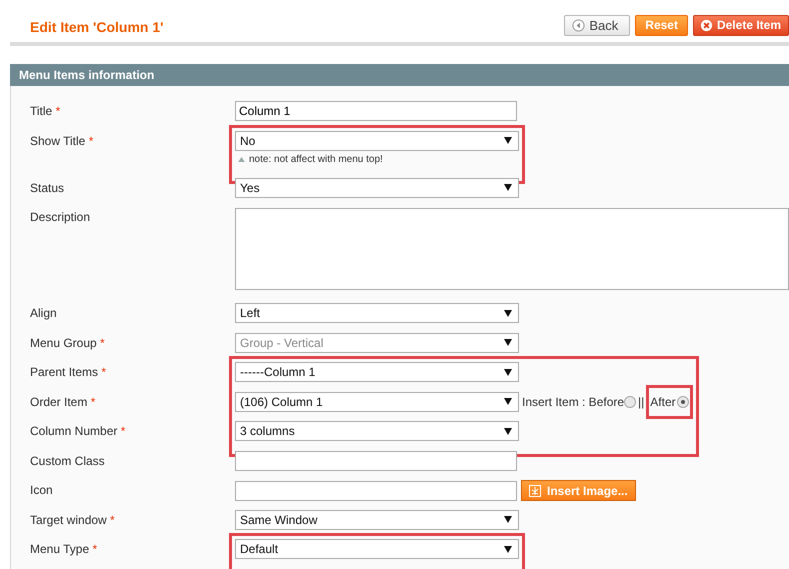  Describe the element at coordinates (377, 520) in the screenshot. I see `select-field: Same Window` at that location.